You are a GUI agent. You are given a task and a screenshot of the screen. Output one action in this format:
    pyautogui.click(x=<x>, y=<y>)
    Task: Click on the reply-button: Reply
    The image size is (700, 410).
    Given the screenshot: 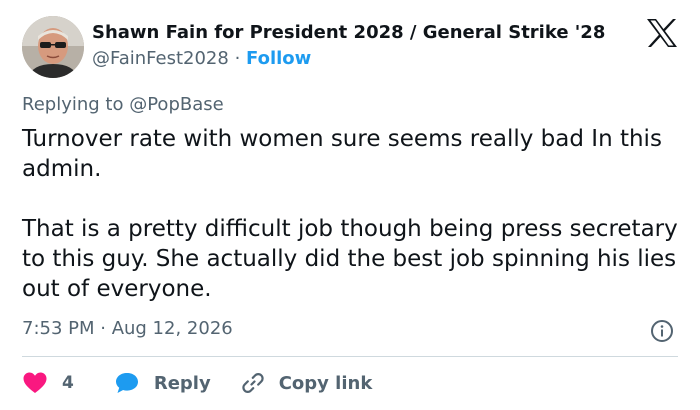 What is the action you would take?
    pyautogui.click(x=162, y=383)
    